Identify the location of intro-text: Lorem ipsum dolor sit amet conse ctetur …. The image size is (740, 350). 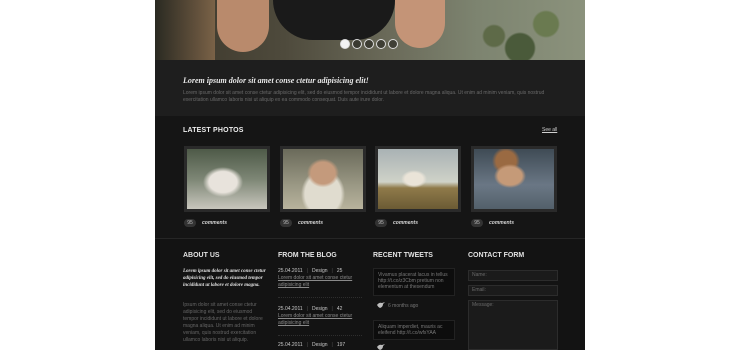
(364, 96).